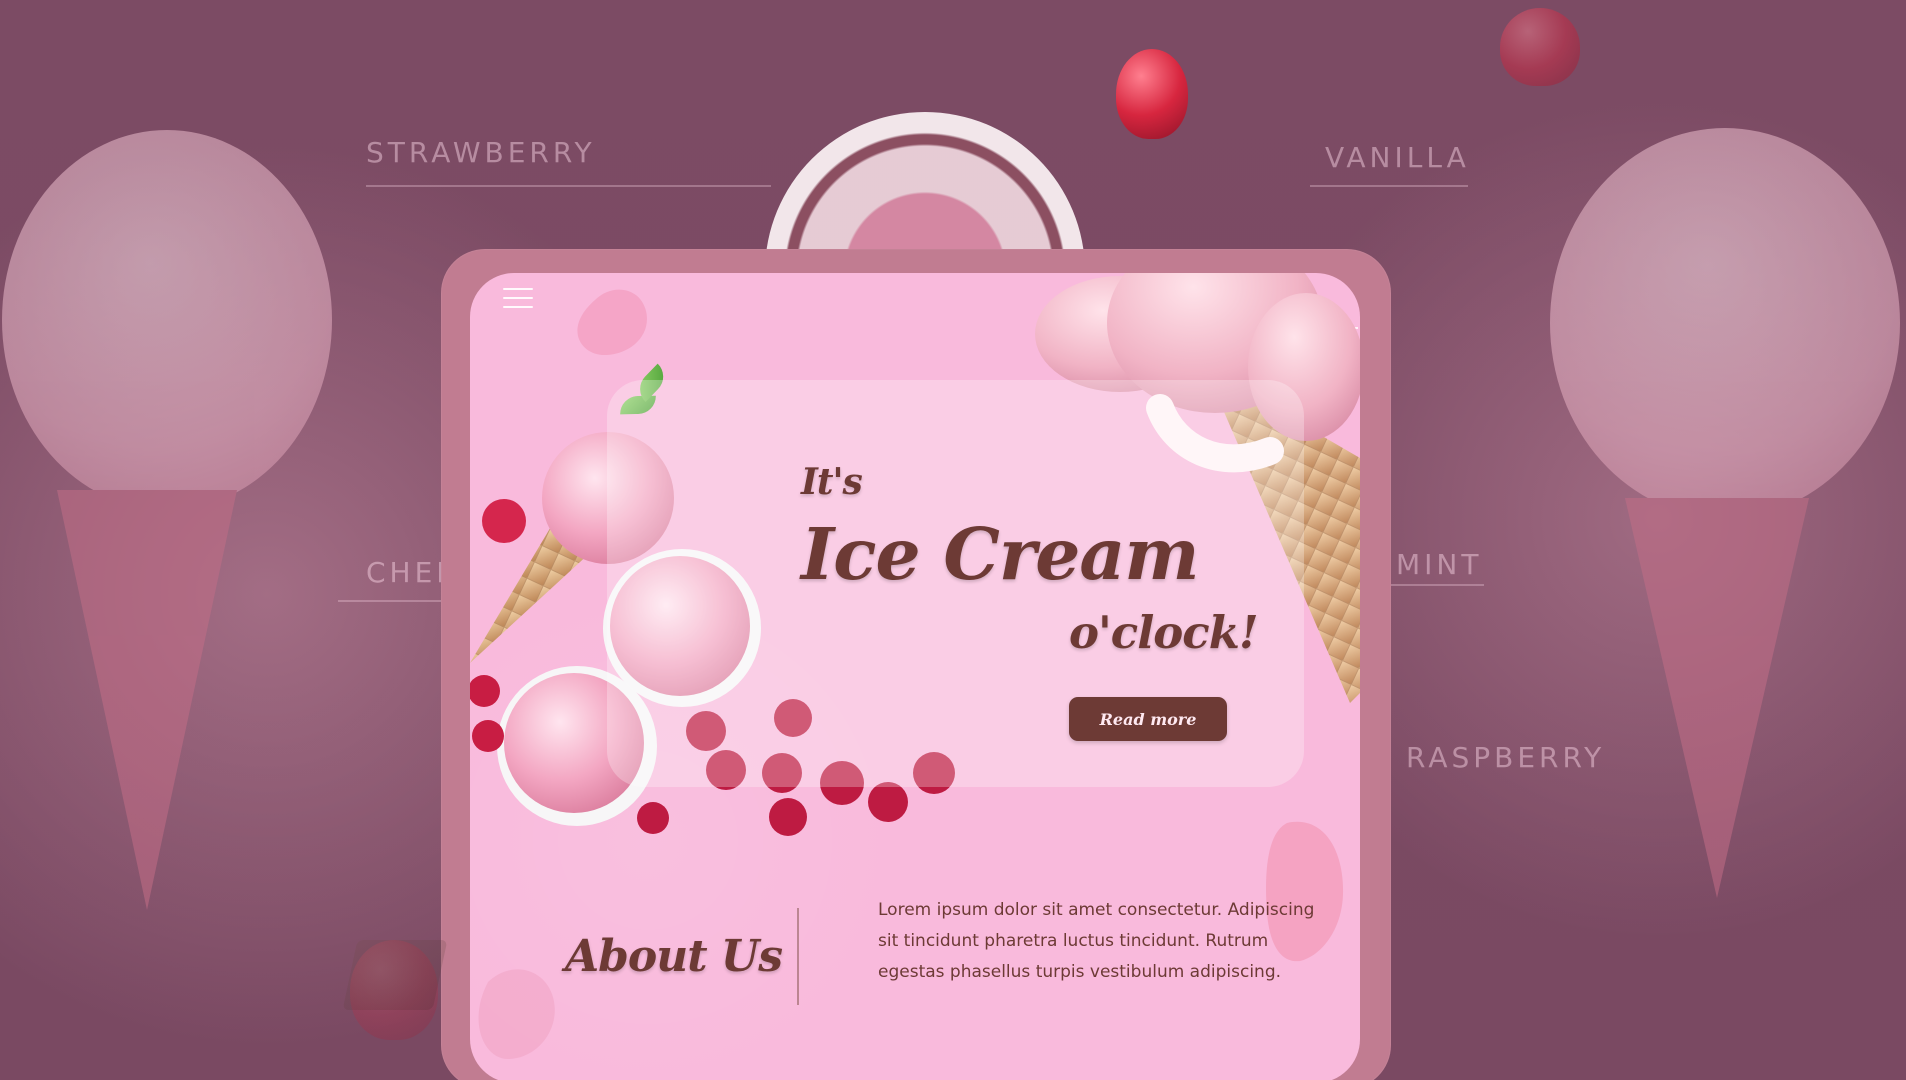  Describe the element at coordinates (1397, 157) in the screenshot. I see `background-flavor-vanilla-label: VANILLA` at that location.